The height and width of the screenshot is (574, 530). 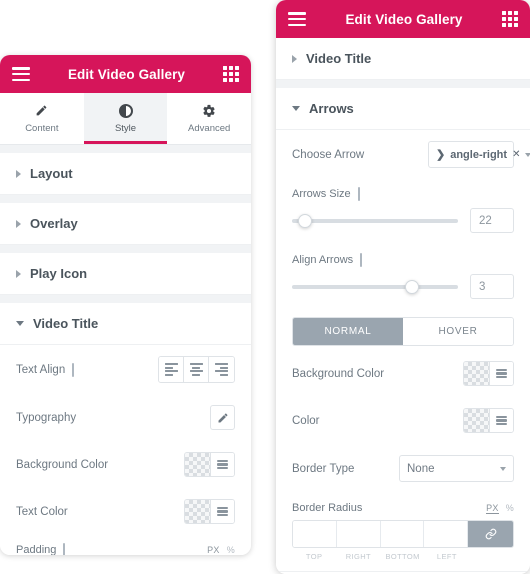 I want to click on text-align-button-group, so click(x=196, y=369).